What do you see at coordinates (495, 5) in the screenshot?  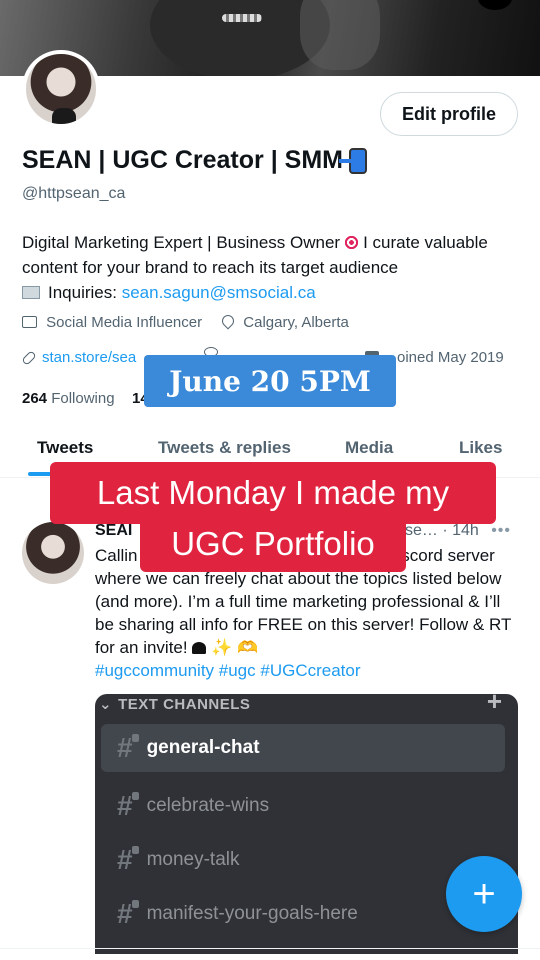 I see `more-options-icon` at bounding box center [495, 5].